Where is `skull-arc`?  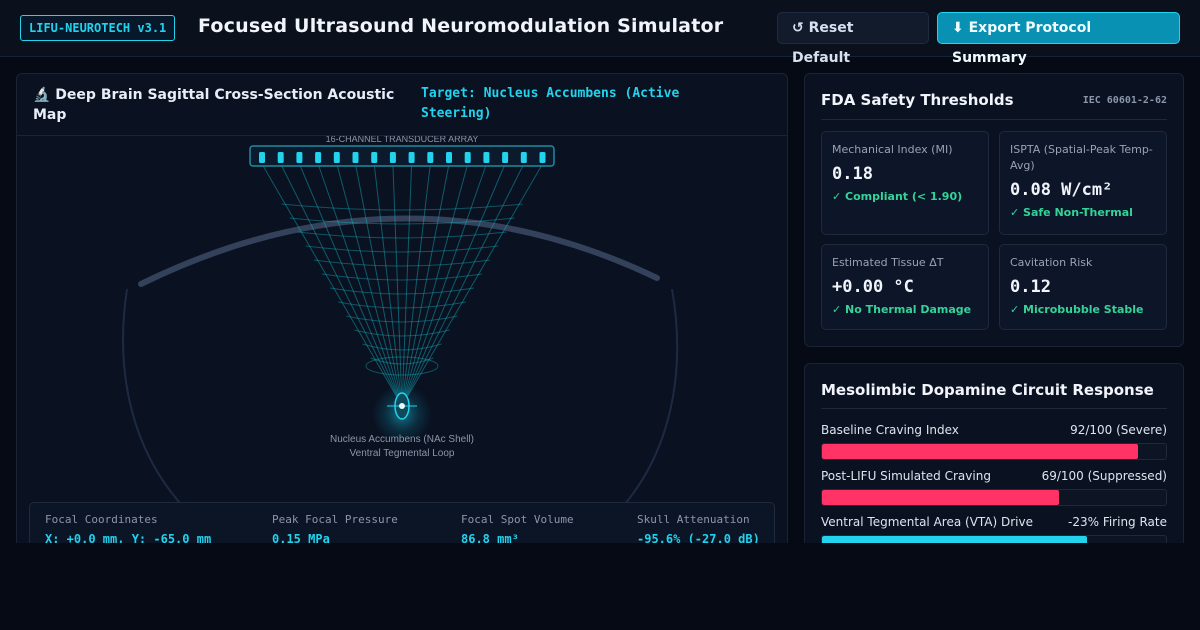 skull-arc is located at coordinates (399, 251).